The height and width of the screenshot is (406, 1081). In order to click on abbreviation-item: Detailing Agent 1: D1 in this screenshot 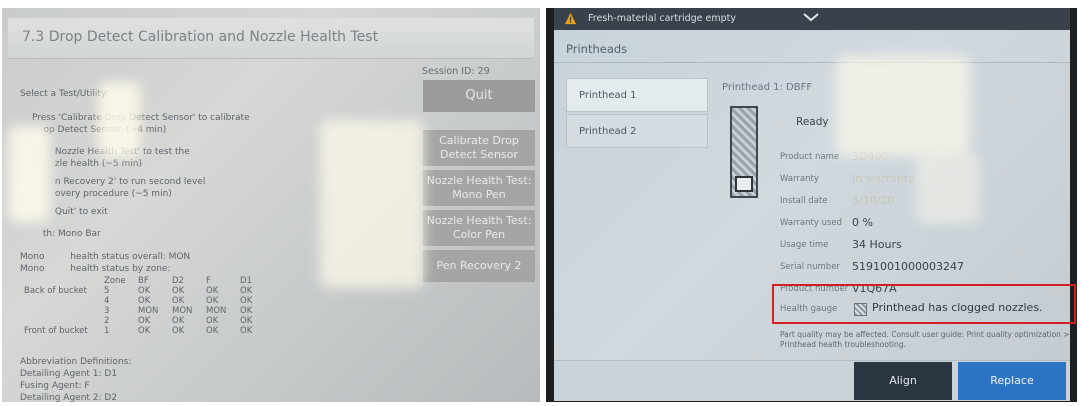, I will do `click(69, 374)`.